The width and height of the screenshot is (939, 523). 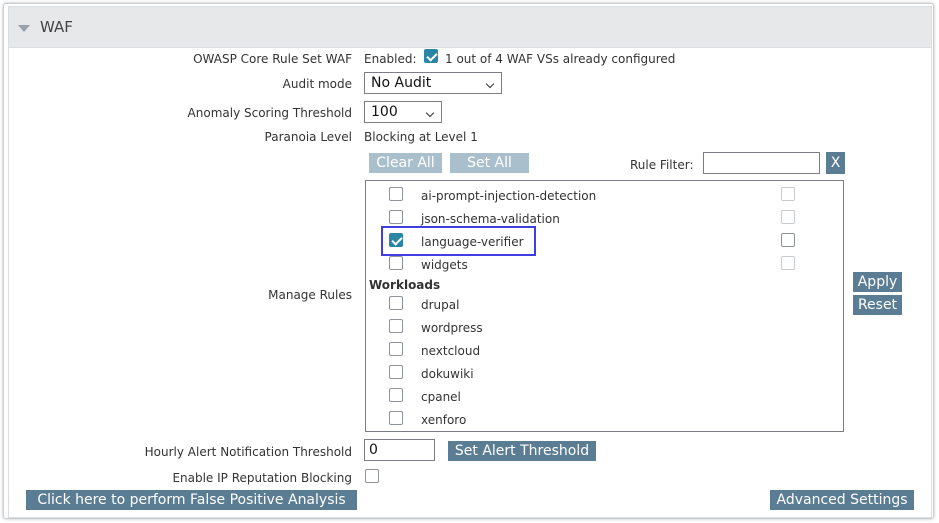 I want to click on advanced-settings-button: Advanced Settings, so click(x=842, y=500).